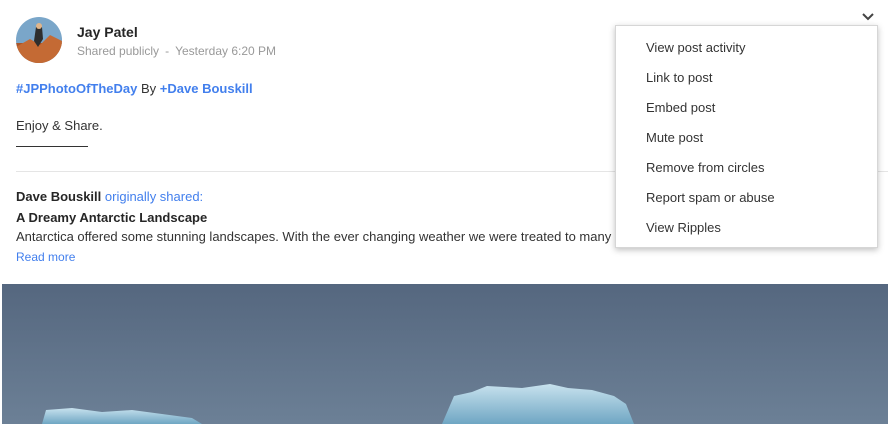 This screenshot has width=888, height=424. What do you see at coordinates (710, 197) in the screenshot?
I see `menu-item-report-spam: Report spam or abuse` at bounding box center [710, 197].